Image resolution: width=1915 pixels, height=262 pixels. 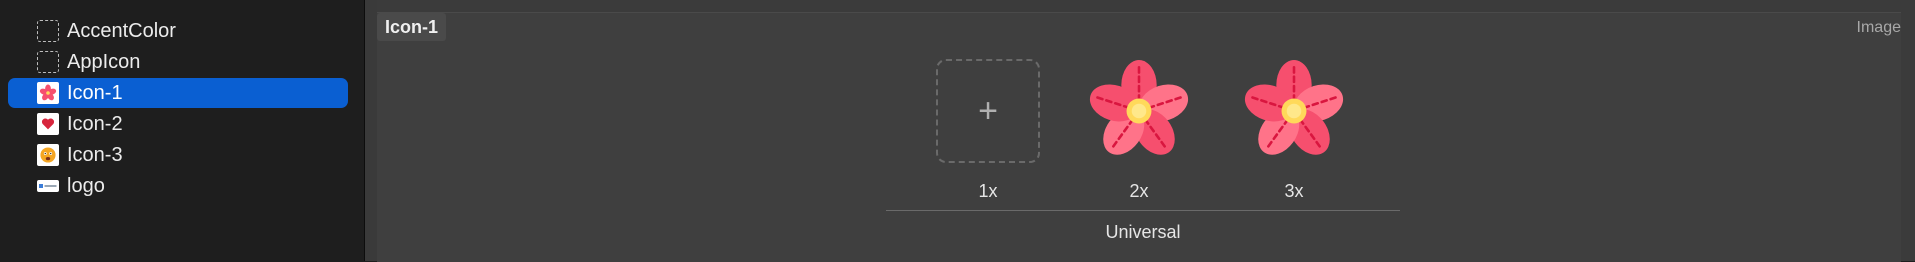 I want to click on scale-label-3x: 3x, so click(x=1294, y=191).